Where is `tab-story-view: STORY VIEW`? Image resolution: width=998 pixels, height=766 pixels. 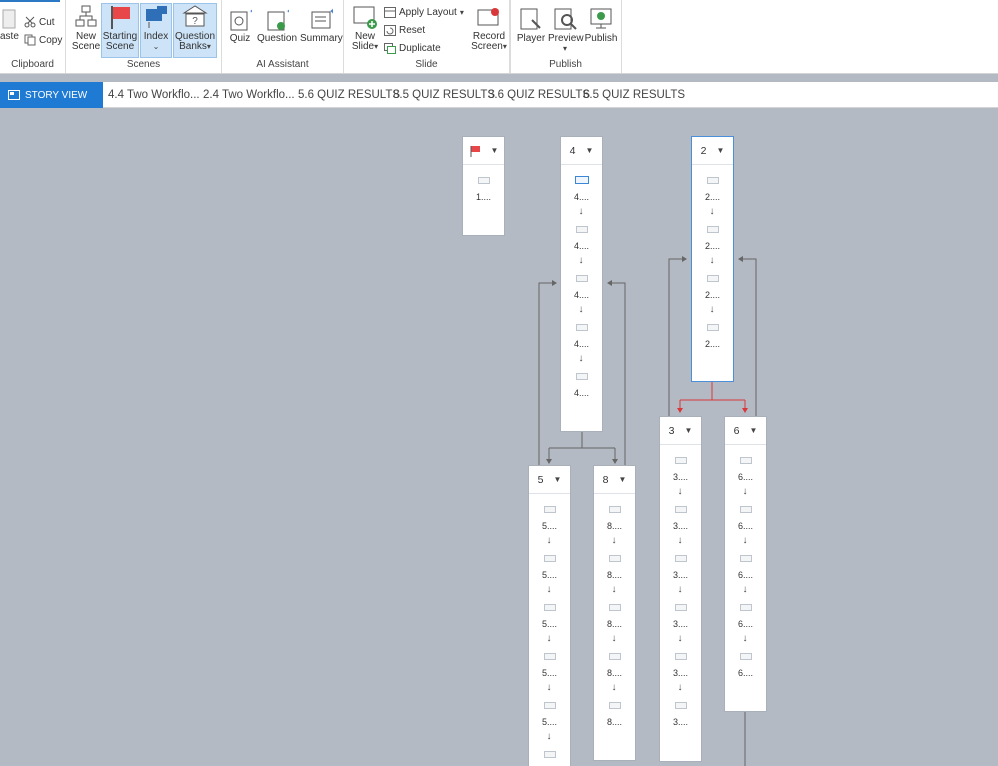
tab-story-view: STORY VIEW is located at coordinates (51, 95).